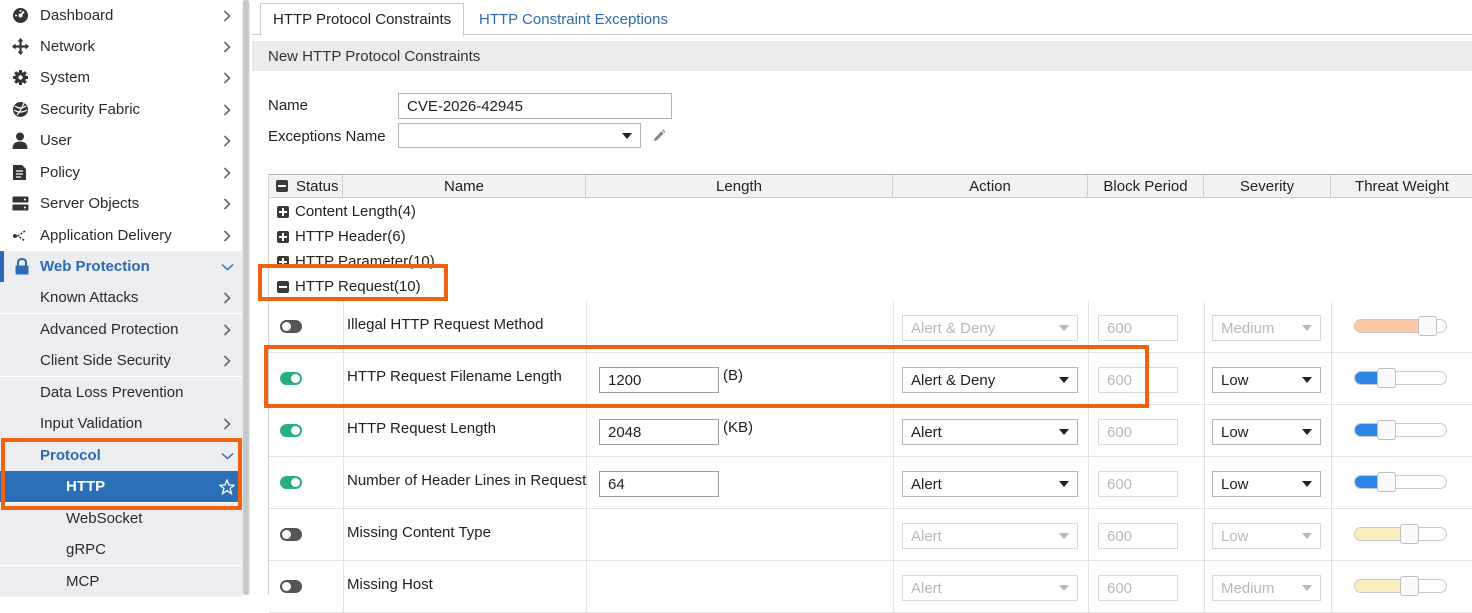 Image resolution: width=1472 pixels, height=613 pixels. Describe the element at coordinates (306, 186) in the screenshot. I see `column-status: Status` at that location.